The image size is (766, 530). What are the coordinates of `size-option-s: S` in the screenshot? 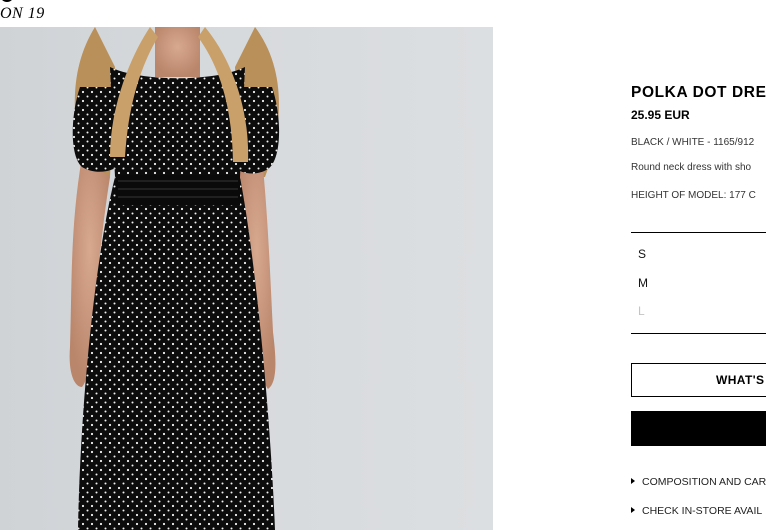 It's located at (642, 254).